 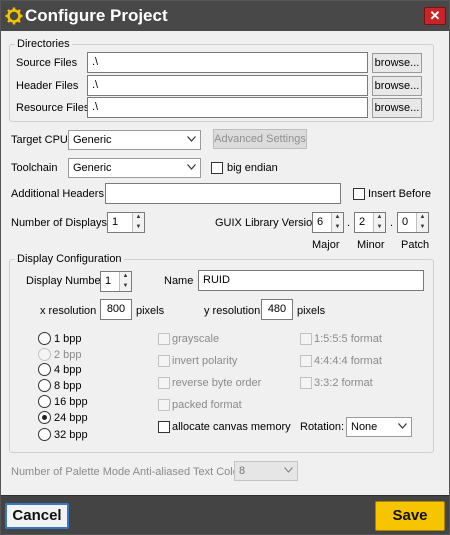 What do you see at coordinates (44, 369) in the screenshot?
I see `bpp-4-radio` at bounding box center [44, 369].